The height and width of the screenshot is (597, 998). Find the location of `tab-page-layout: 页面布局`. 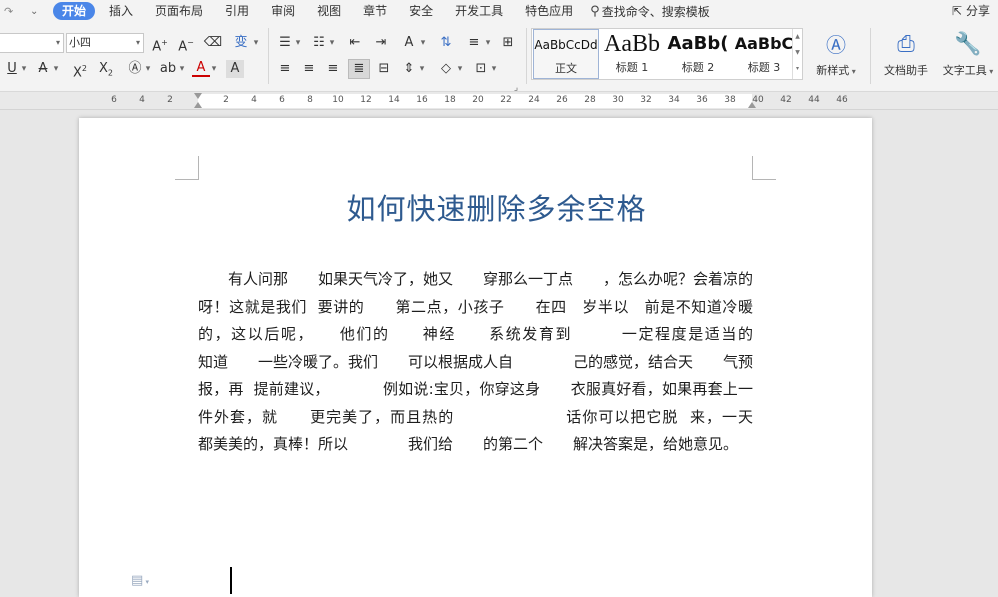

tab-page-layout: 页面布局 is located at coordinates (179, 11).